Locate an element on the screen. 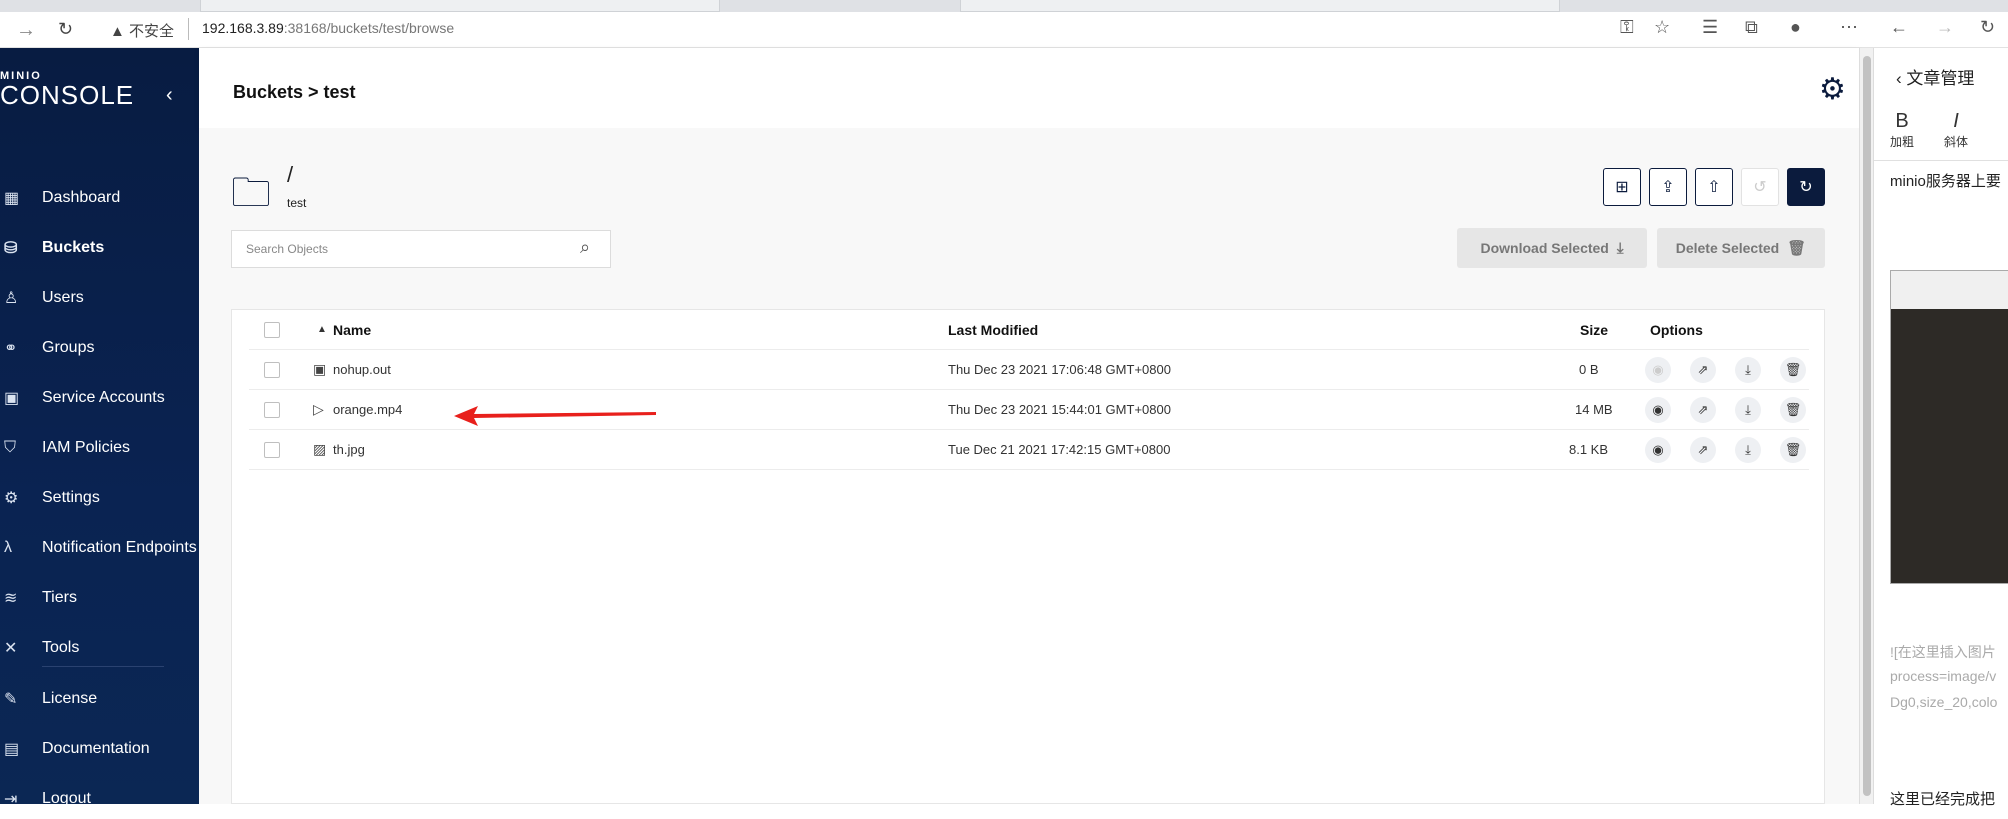 The width and height of the screenshot is (2008, 819). bold-button: B 加粗 is located at coordinates (1902, 130).